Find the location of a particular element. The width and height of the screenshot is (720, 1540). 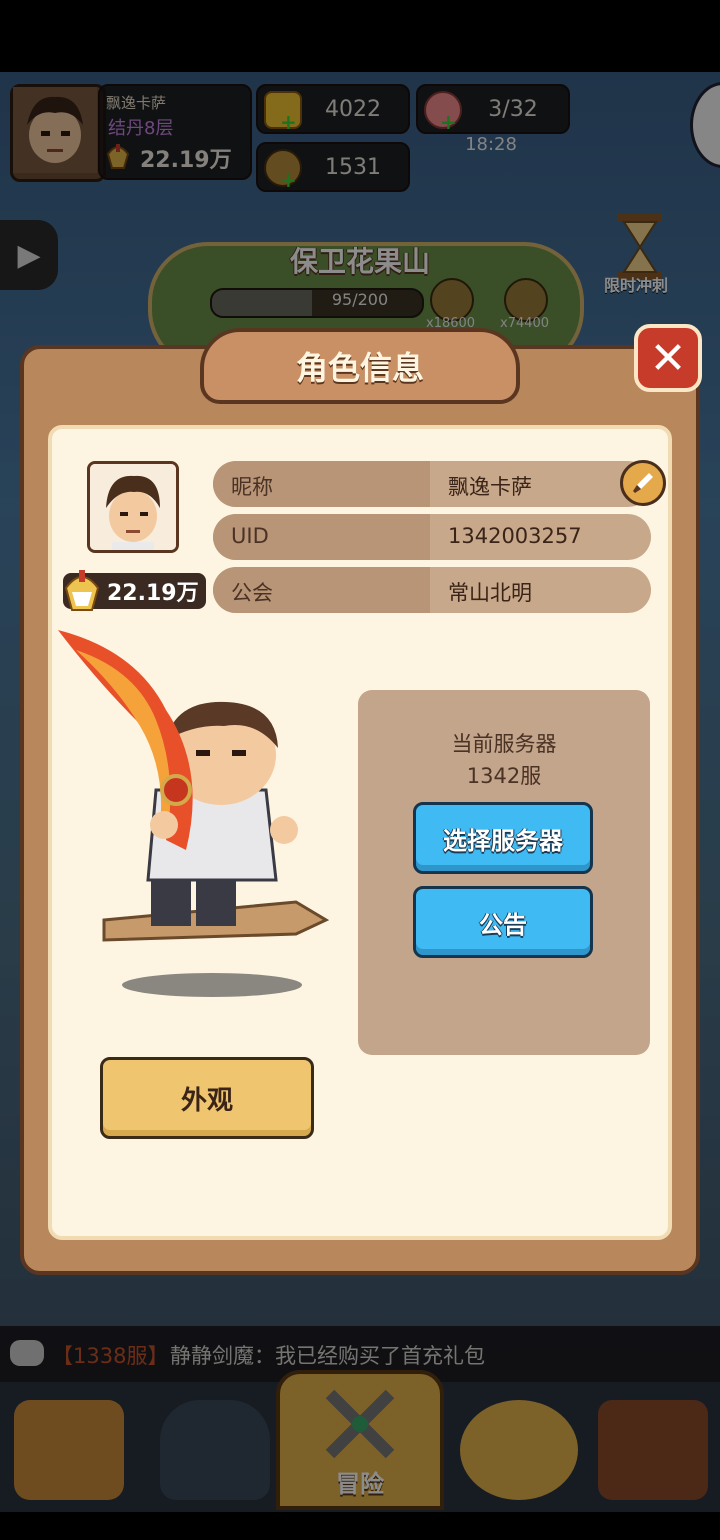

field-nickname-value: 飘逸卡萨 is located at coordinates (490, 487).